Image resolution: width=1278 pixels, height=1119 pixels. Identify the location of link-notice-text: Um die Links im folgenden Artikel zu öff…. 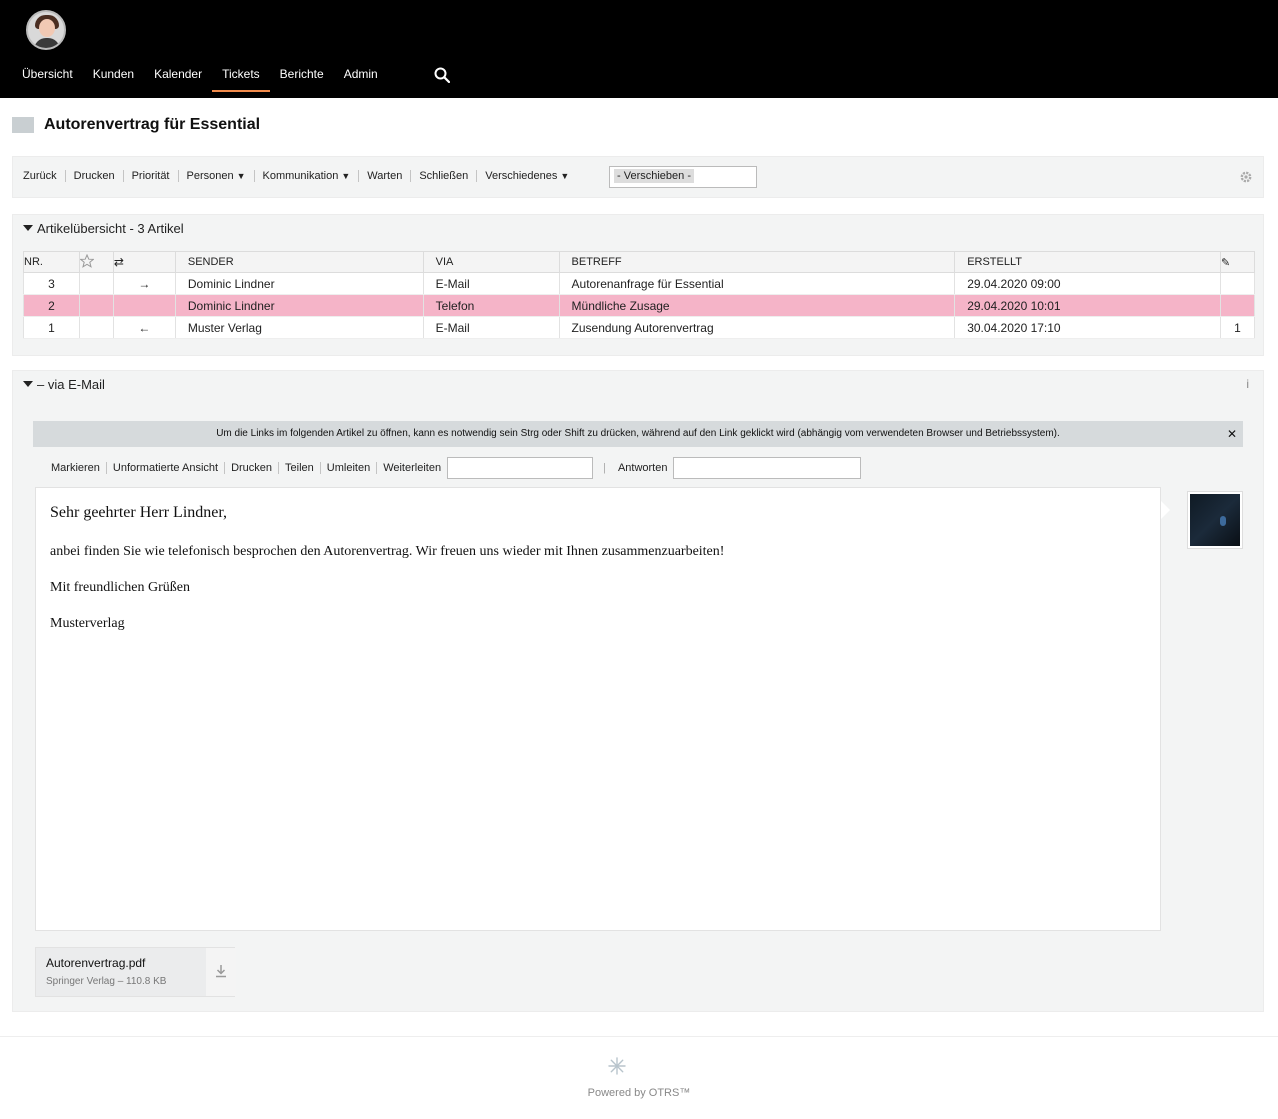
(638, 433).